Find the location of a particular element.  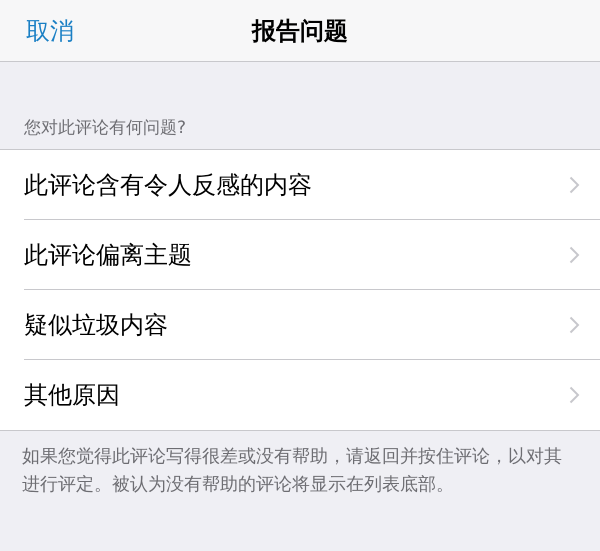

row-label: 此评论偏离主题 is located at coordinates (108, 255).